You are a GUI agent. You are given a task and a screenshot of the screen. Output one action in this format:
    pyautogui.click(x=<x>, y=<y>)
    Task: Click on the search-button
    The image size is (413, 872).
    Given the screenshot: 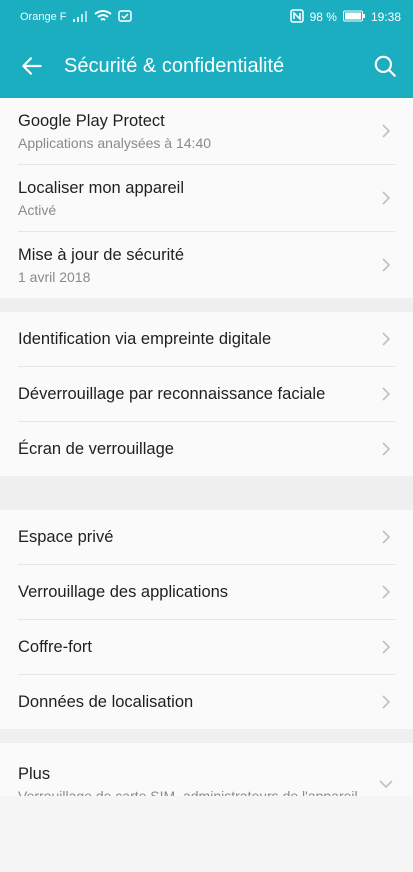 What is the action you would take?
    pyautogui.click(x=385, y=66)
    